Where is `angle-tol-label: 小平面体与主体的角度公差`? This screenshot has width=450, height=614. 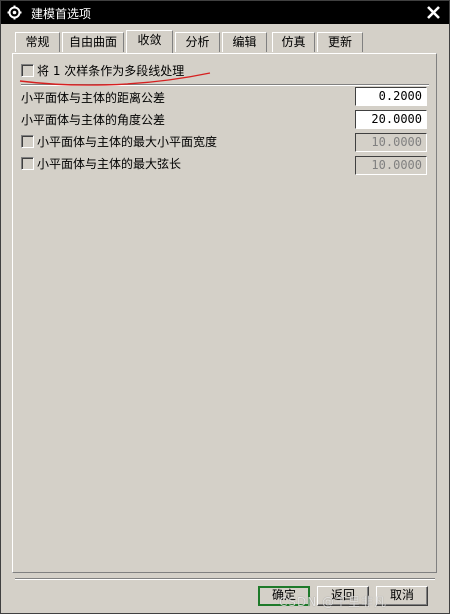 angle-tol-label: 小平面体与主体的角度公差 is located at coordinates (93, 120).